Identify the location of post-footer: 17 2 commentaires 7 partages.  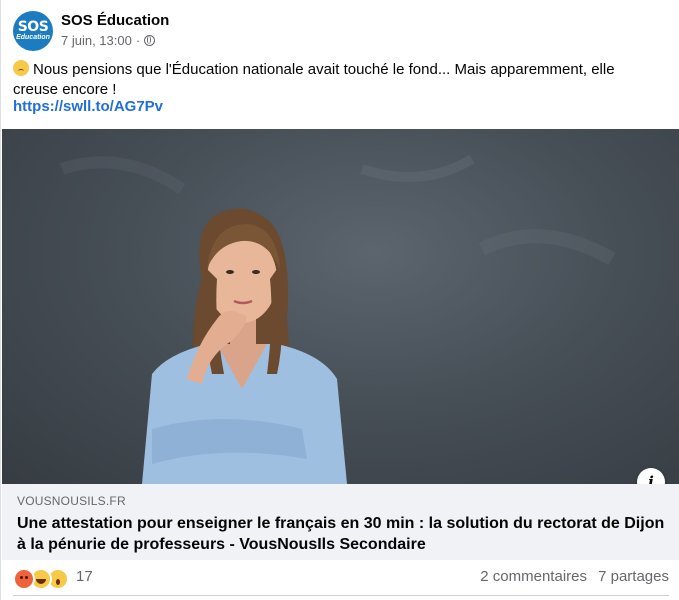
(341, 578).